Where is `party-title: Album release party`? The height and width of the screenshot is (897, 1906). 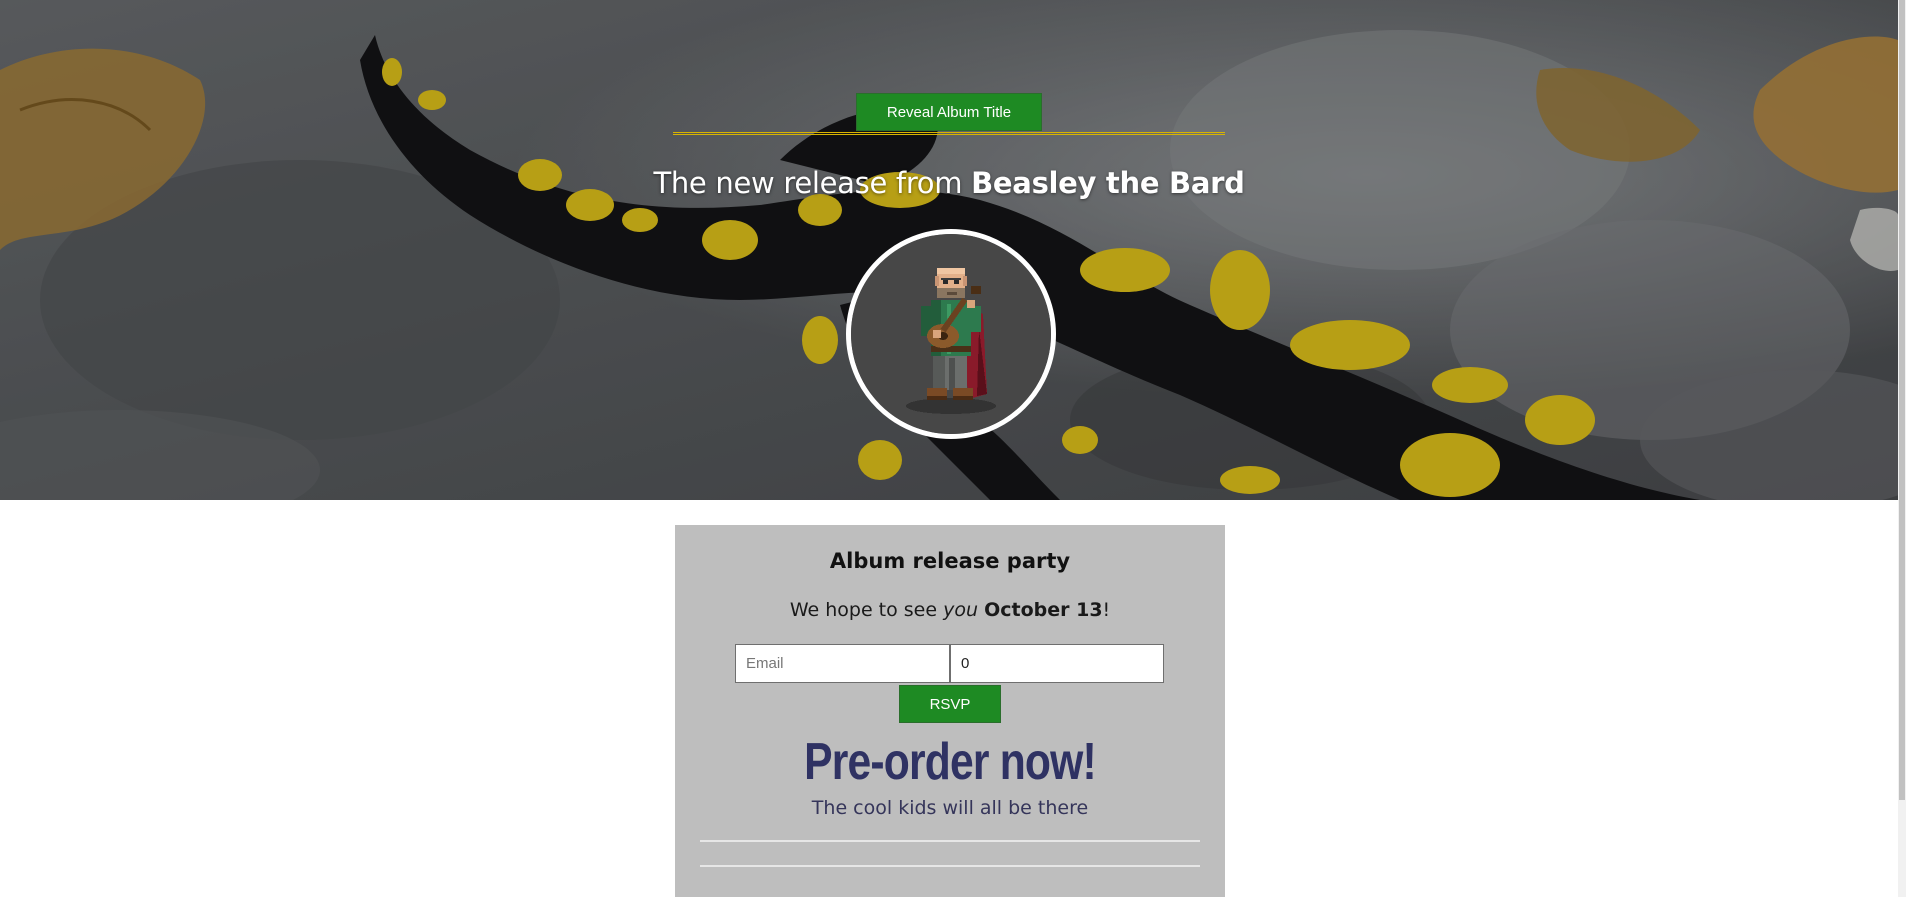
party-title: Album release party is located at coordinates (950, 561).